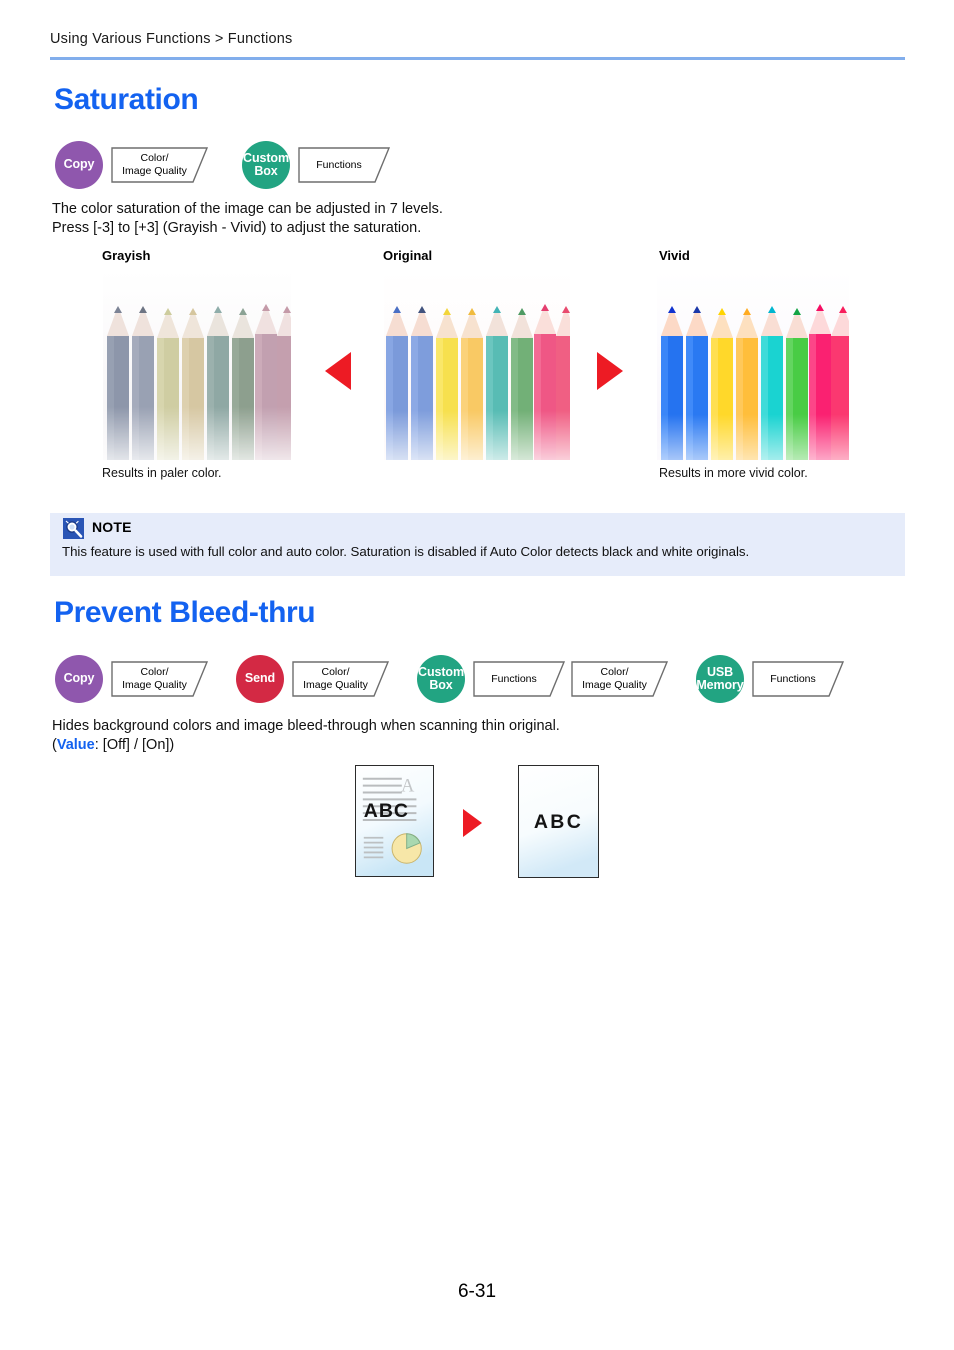 This screenshot has height=1350, width=954. What do you see at coordinates (306, 745) in the screenshot?
I see `prevent-bleed-thru-value-line: (Value: [Off] / [On])` at bounding box center [306, 745].